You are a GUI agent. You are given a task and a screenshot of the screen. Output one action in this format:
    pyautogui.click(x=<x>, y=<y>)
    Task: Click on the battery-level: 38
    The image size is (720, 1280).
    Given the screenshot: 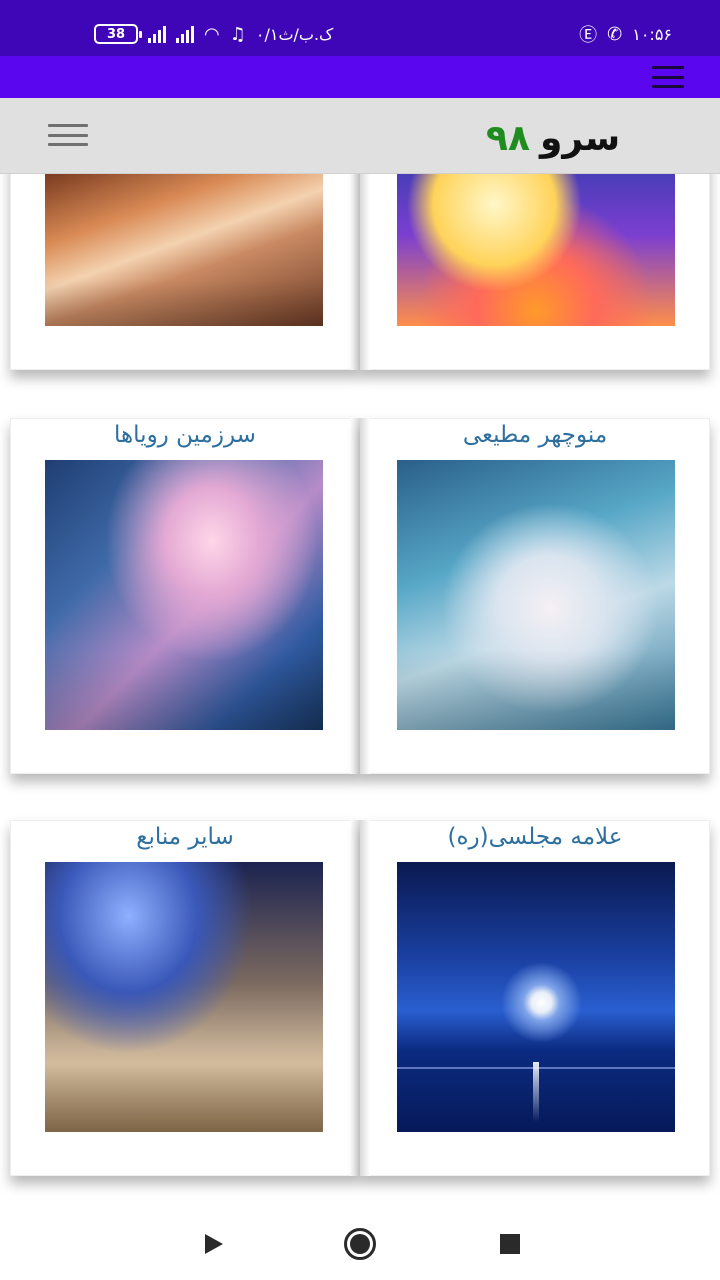 What is the action you would take?
    pyautogui.click(x=116, y=34)
    